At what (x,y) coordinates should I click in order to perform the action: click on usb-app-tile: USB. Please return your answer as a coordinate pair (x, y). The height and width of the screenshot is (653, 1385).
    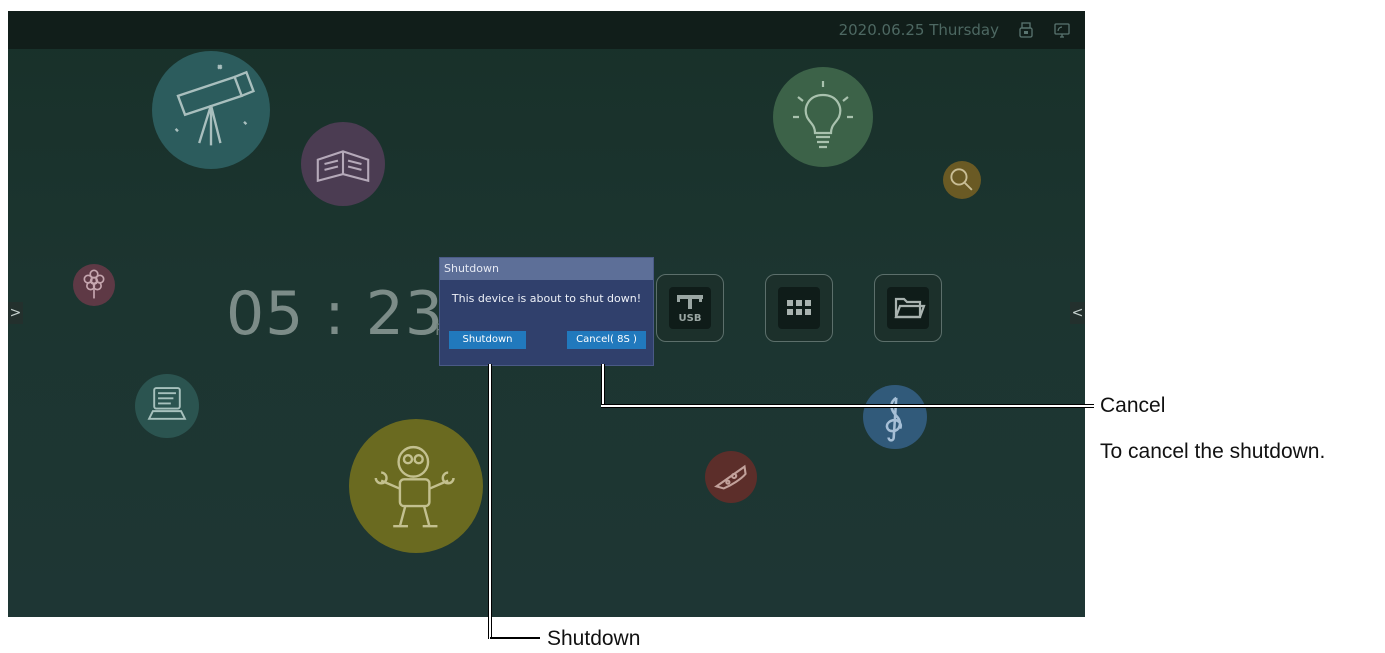
    Looking at the image, I should click on (690, 308).